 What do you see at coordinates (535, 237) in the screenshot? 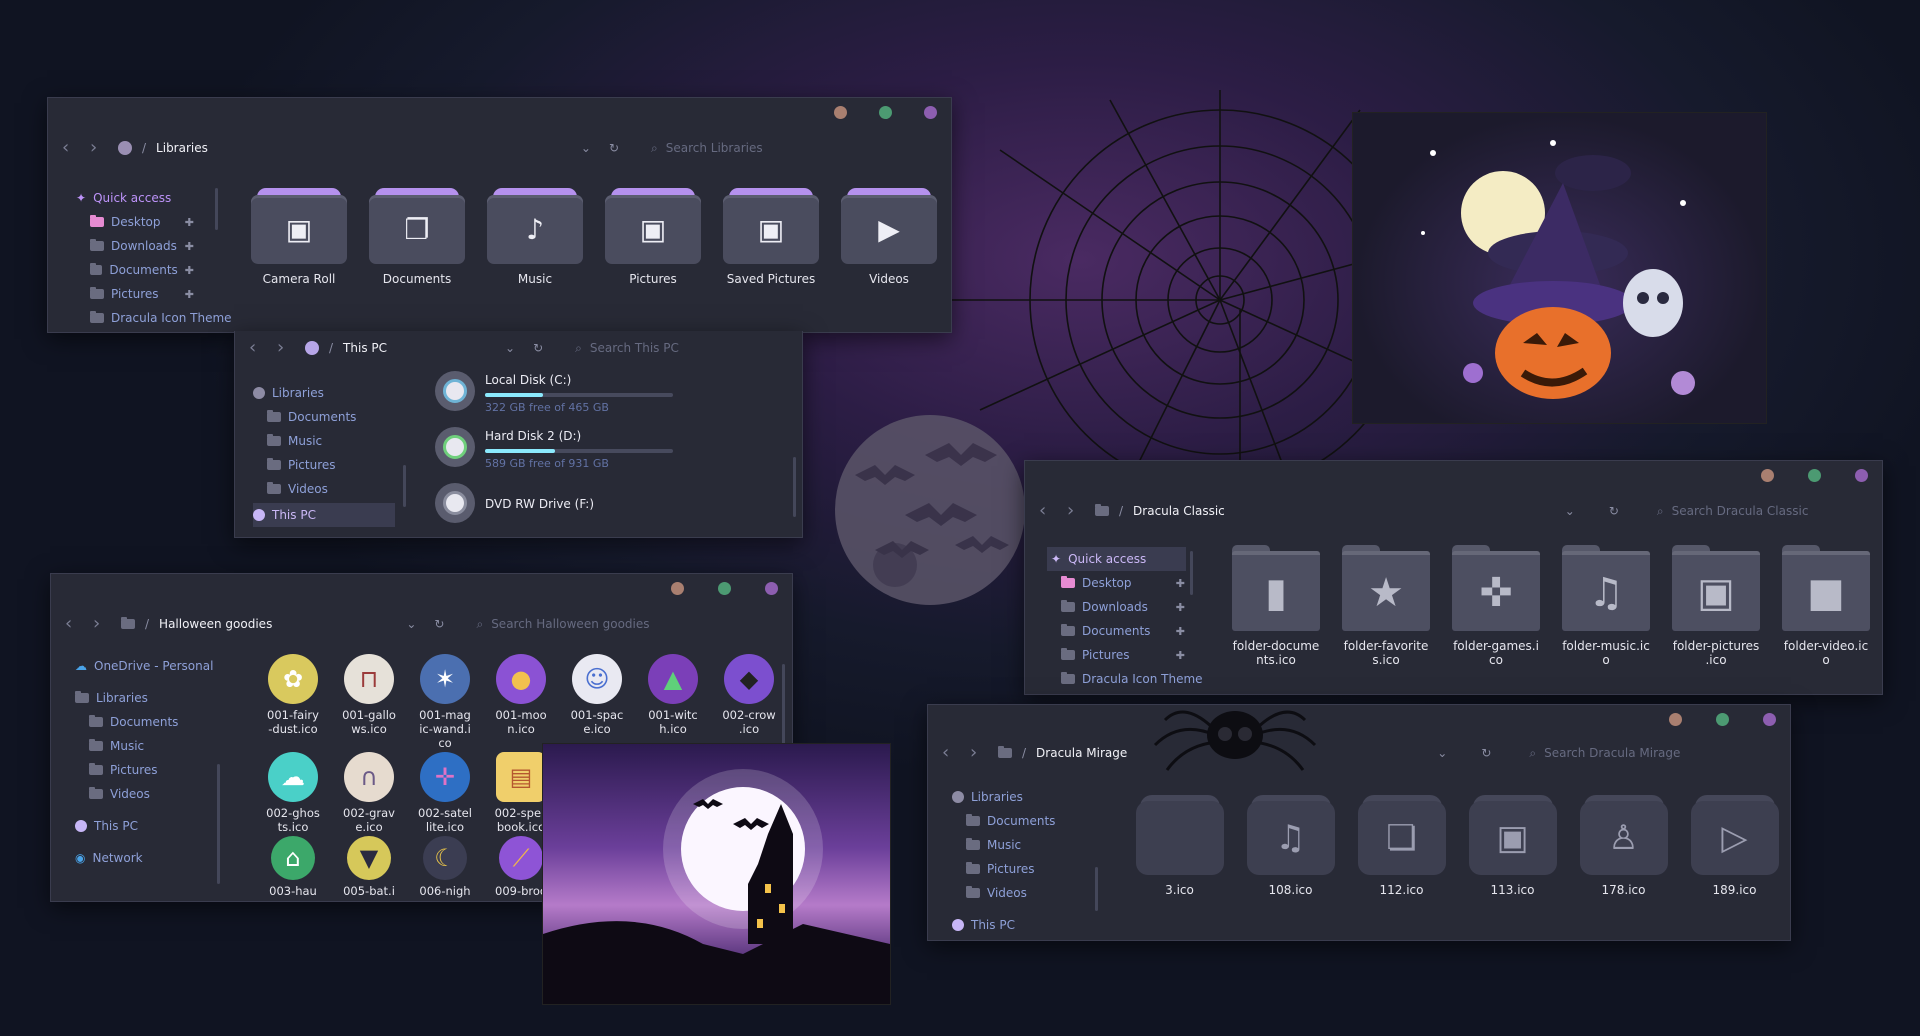
I see `folder-music: ♪ Music` at bounding box center [535, 237].